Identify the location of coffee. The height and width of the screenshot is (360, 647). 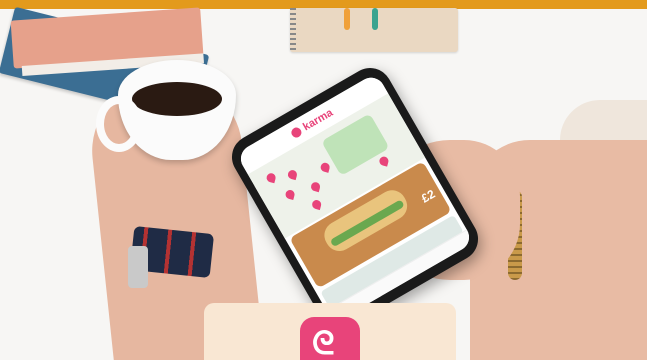
(177, 99).